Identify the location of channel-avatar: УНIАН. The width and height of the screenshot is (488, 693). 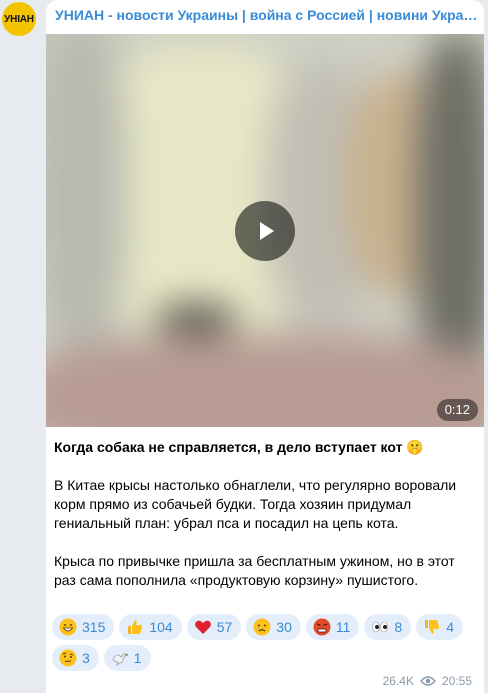
(19, 19).